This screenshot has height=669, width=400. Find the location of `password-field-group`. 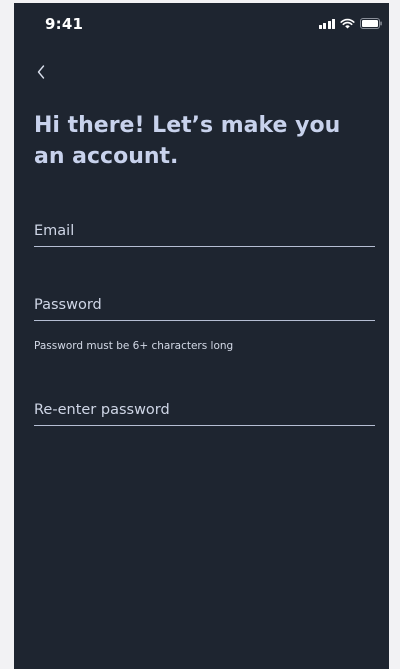

password-field-group is located at coordinates (204, 305).